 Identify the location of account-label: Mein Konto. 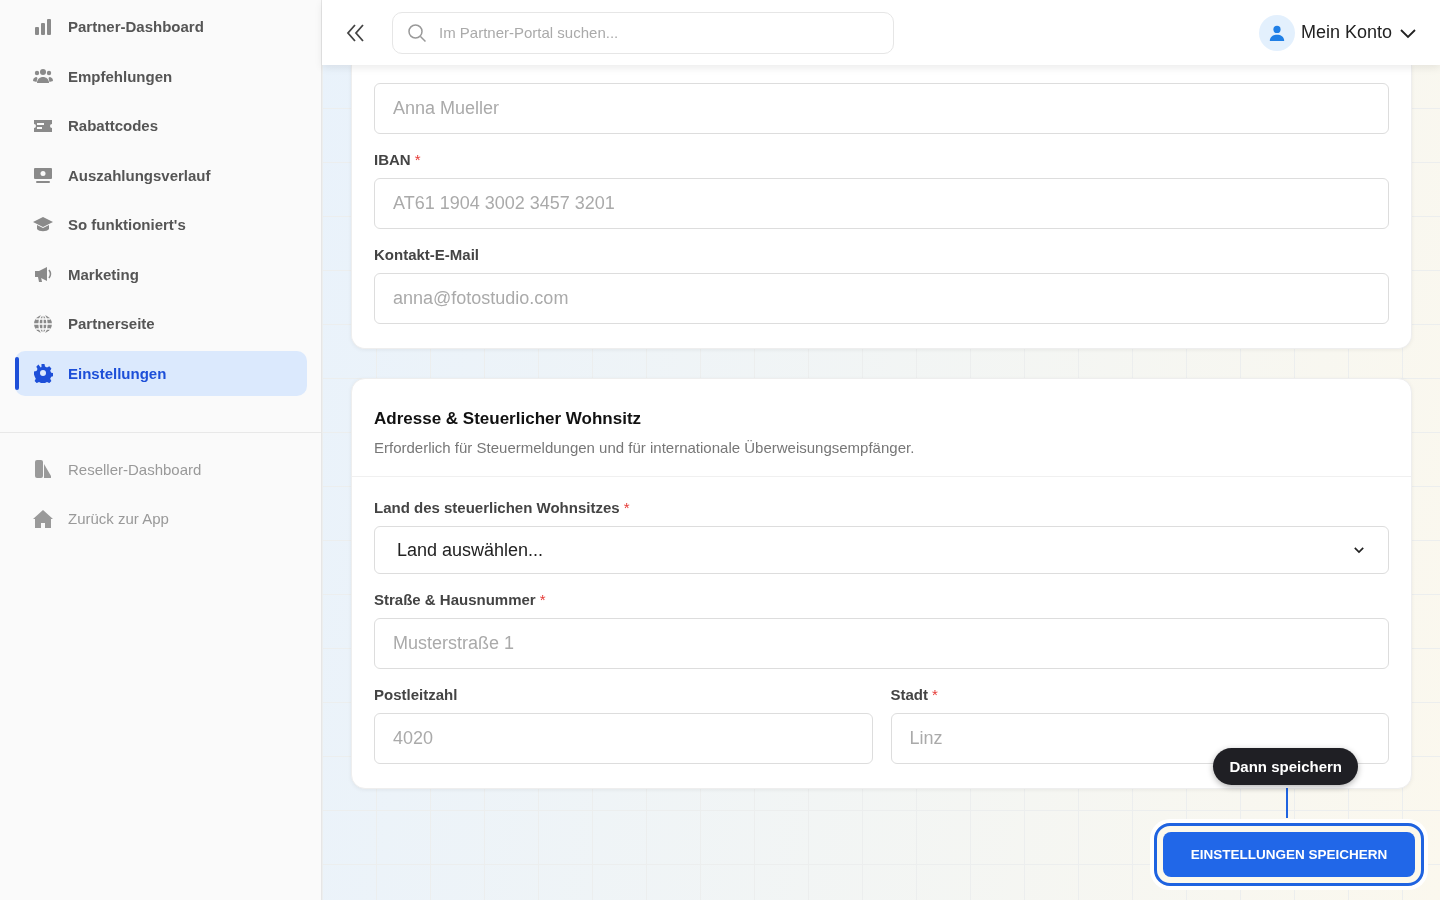
(1346, 32).